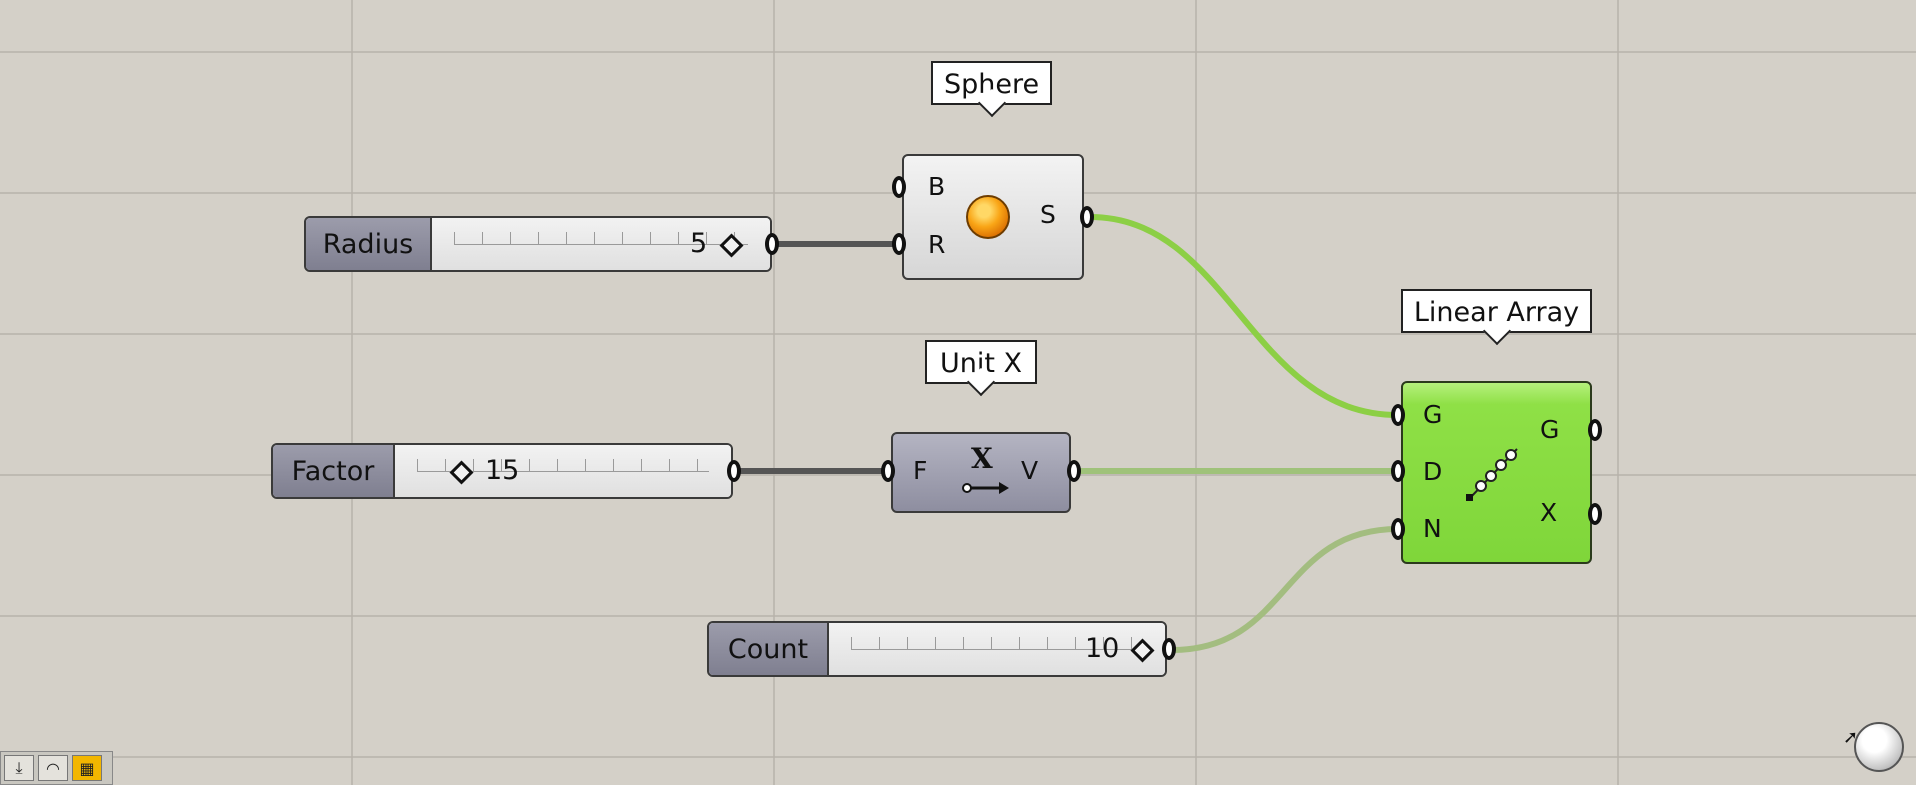  Describe the element at coordinates (1595, 430) in the screenshot. I see `linear-array-output-g-port` at that location.